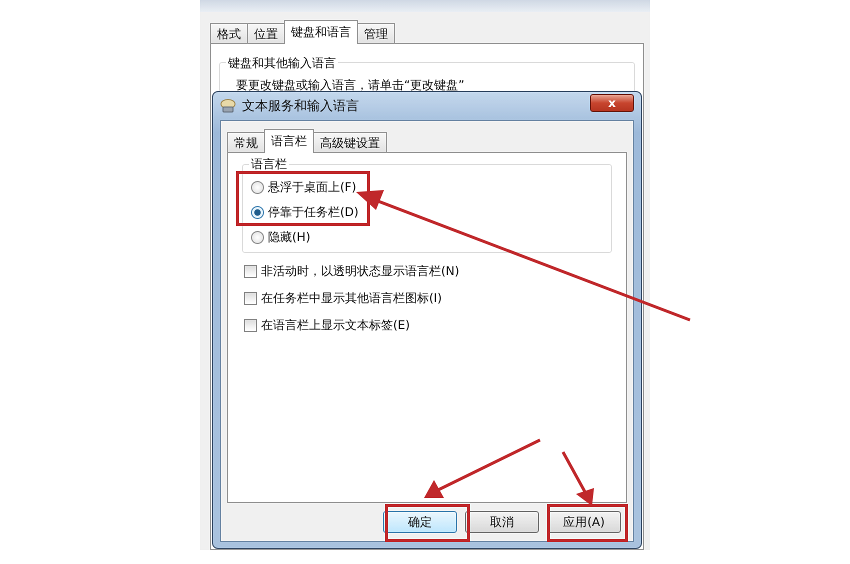  I want to click on close-button: x, so click(612, 103).